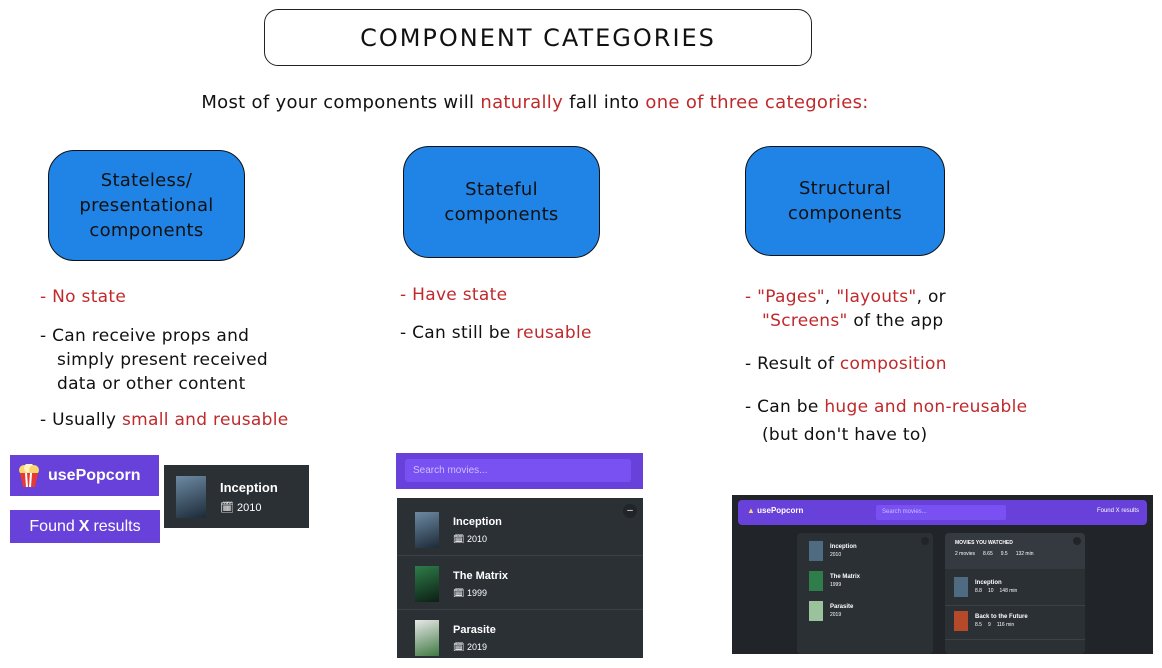  Describe the element at coordinates (984, 543) in the screenshot. I see `watched-heading: MOVIES YOU WATCHED` at that location.